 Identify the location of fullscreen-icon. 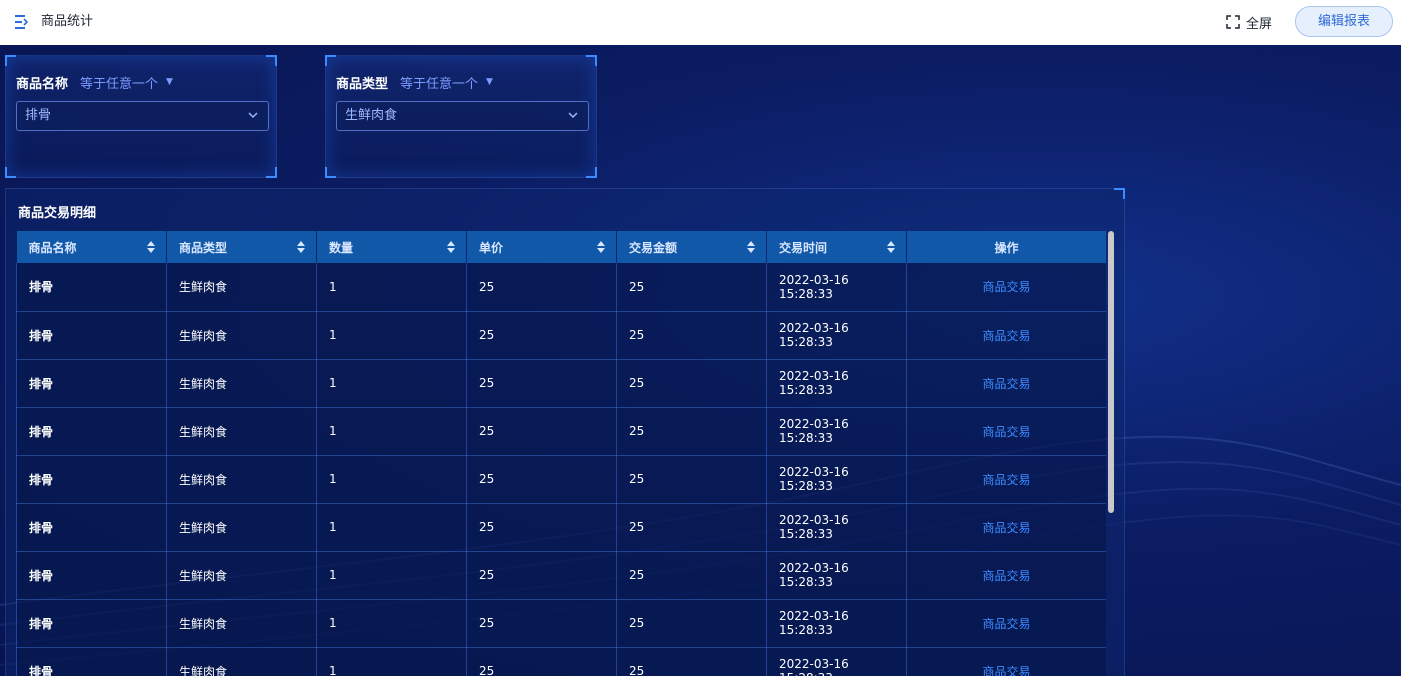
(1233, 22).